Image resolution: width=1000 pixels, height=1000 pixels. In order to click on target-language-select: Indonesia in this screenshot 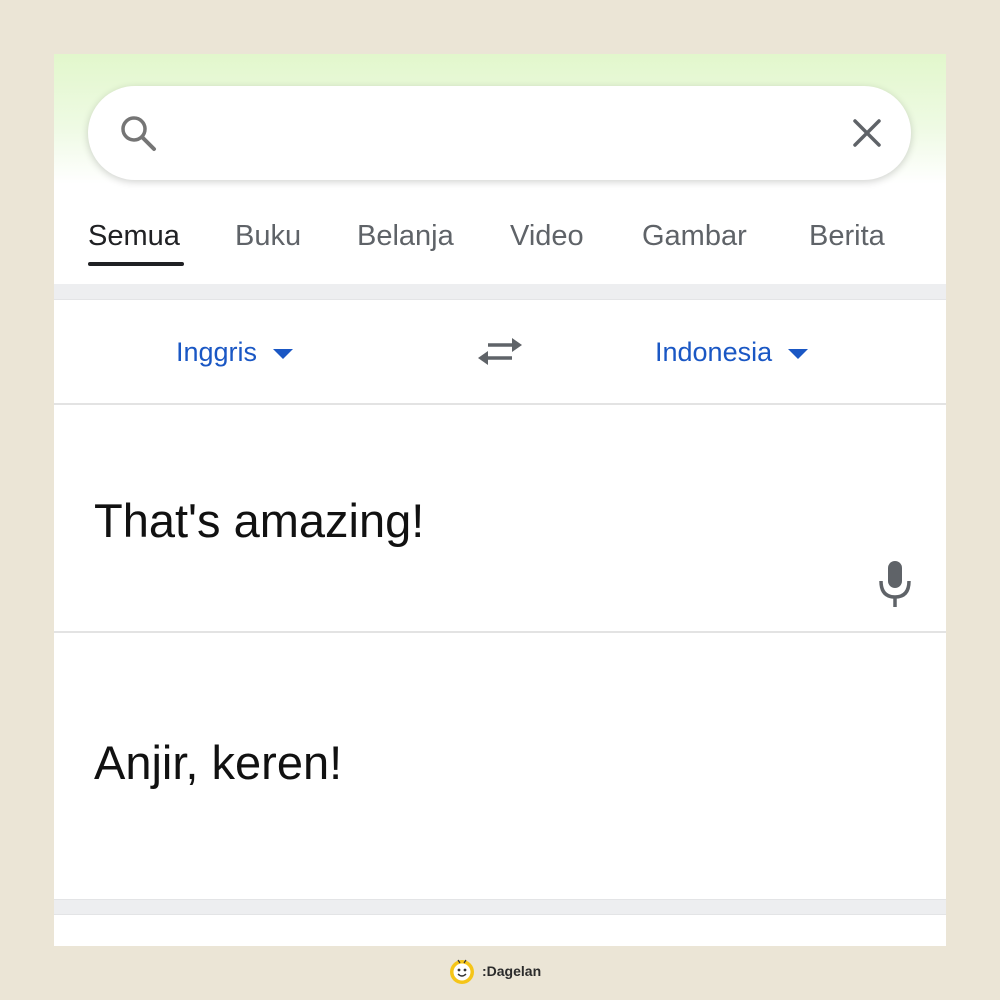, I will do `click(732, 352)`.